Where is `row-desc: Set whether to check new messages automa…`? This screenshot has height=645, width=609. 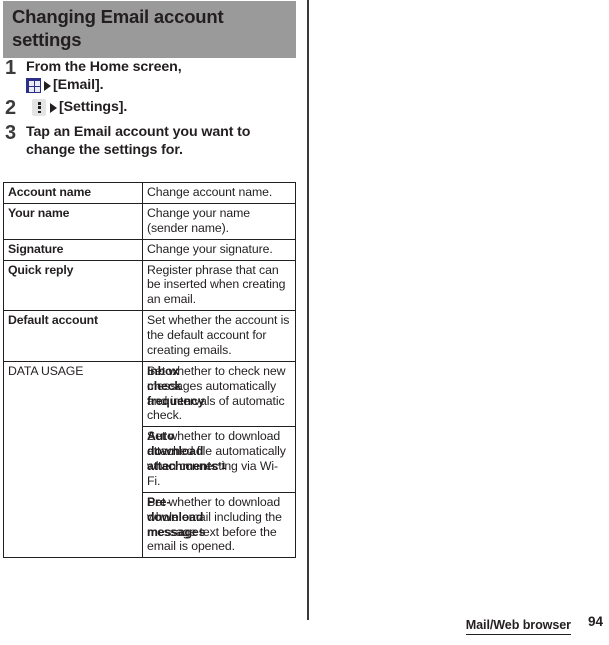
row-desc: Set whether to check new messages automa… is located at coordinates (219, 394).